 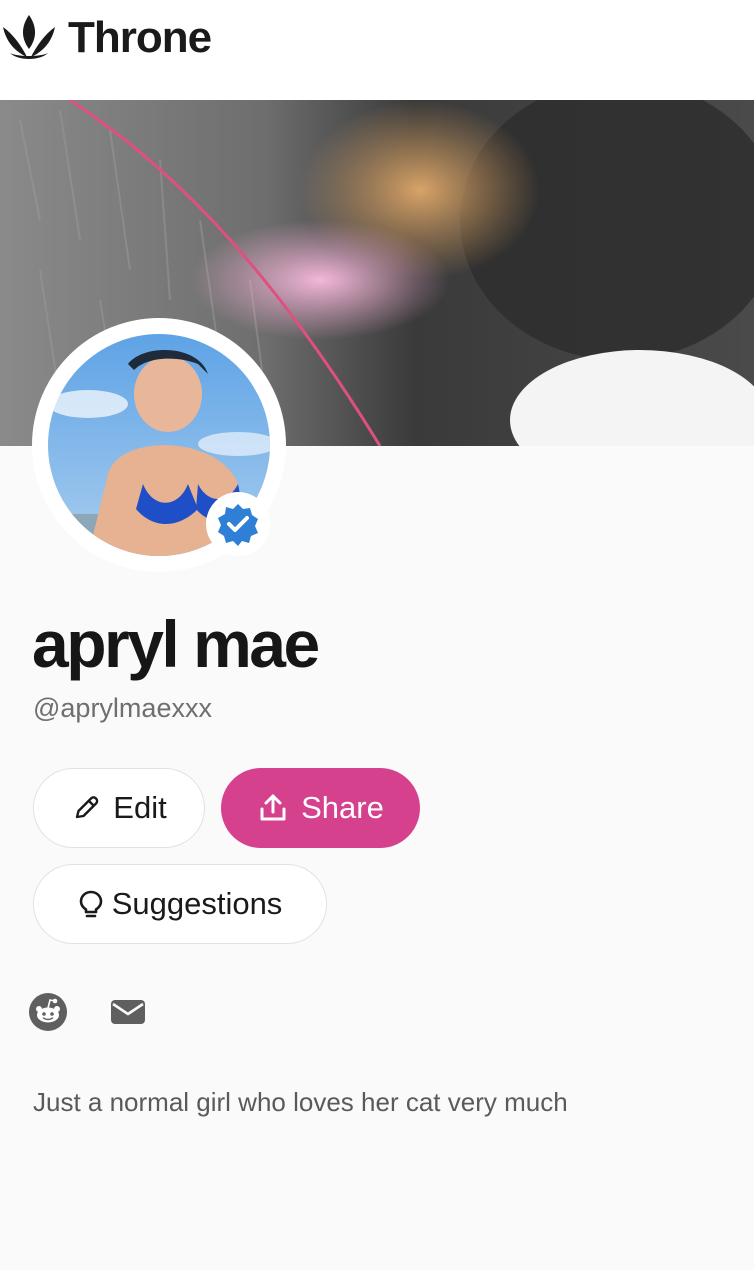 I want to click on reddit-link, so click(x=48, y=1012).